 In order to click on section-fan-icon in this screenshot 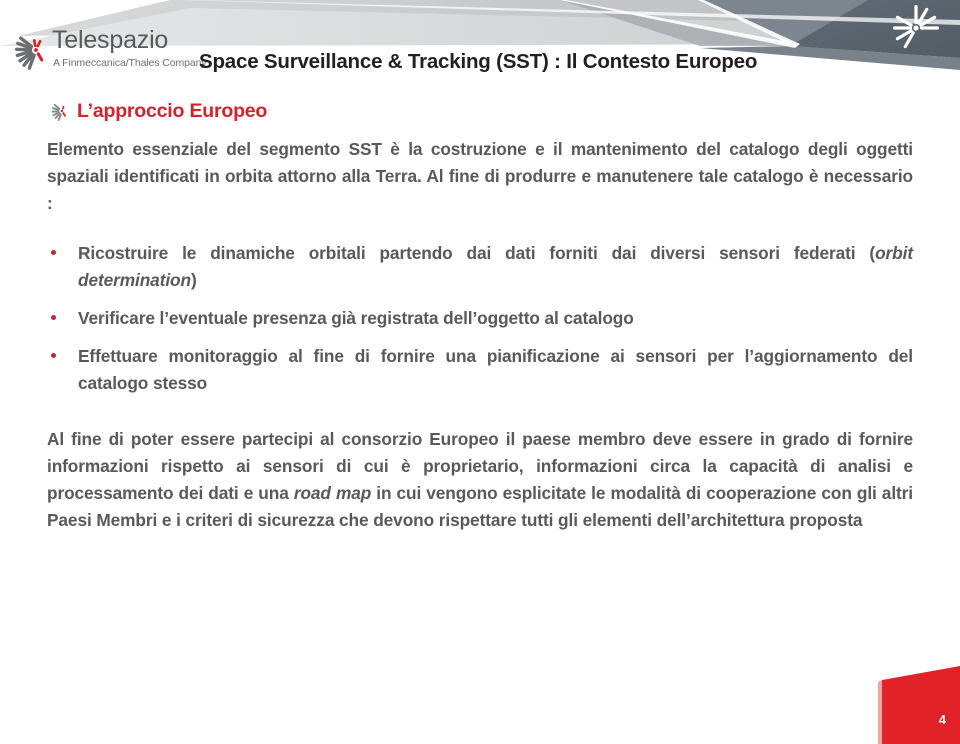, I will do `click(58, 112)`.